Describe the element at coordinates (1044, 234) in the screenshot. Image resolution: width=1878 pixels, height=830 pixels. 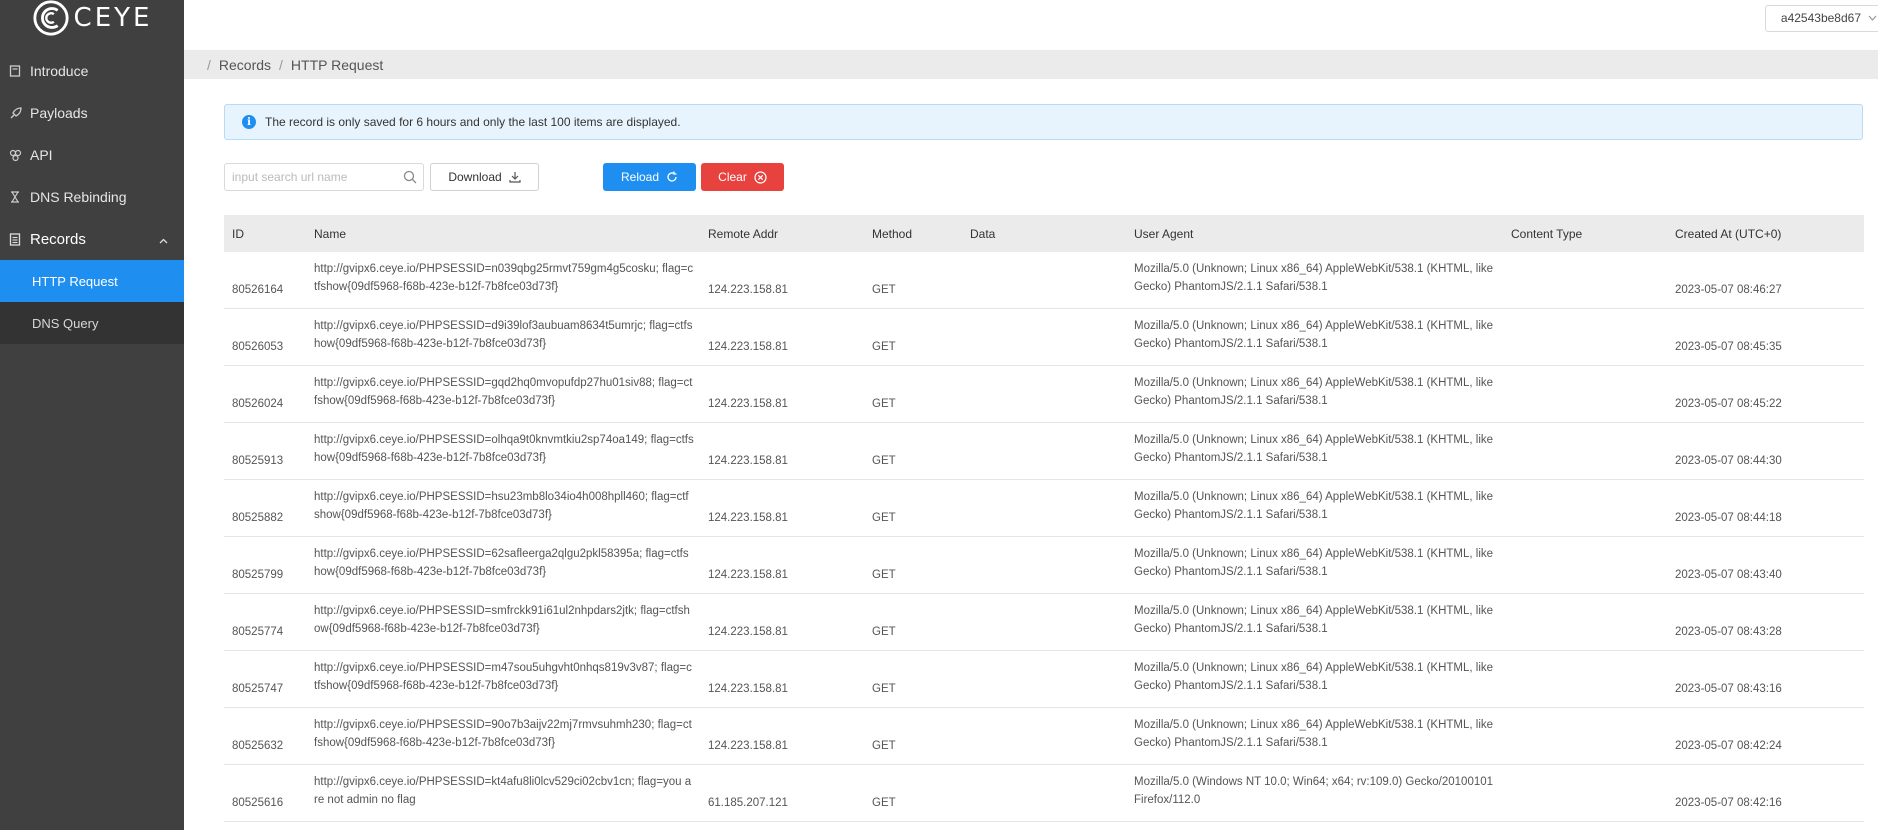
I see `column-header-data: Data` at that location.